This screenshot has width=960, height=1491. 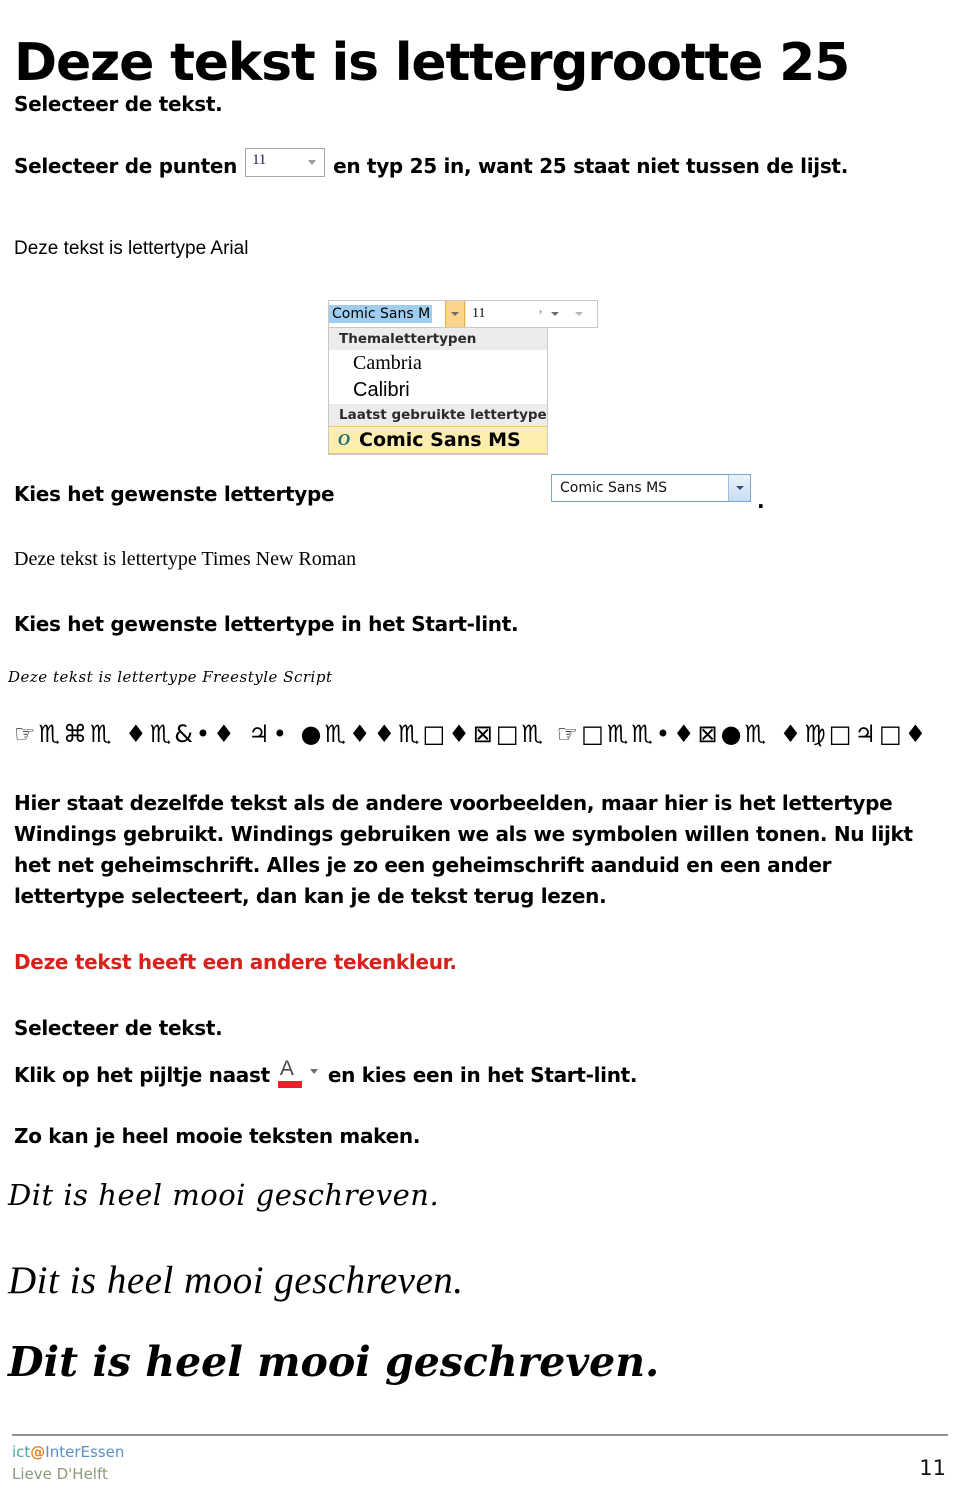 What do you see at coordinates (38, 1452) in the screenshot?
I see `at-sign-icon: @` at bounding box center [38, 1452].